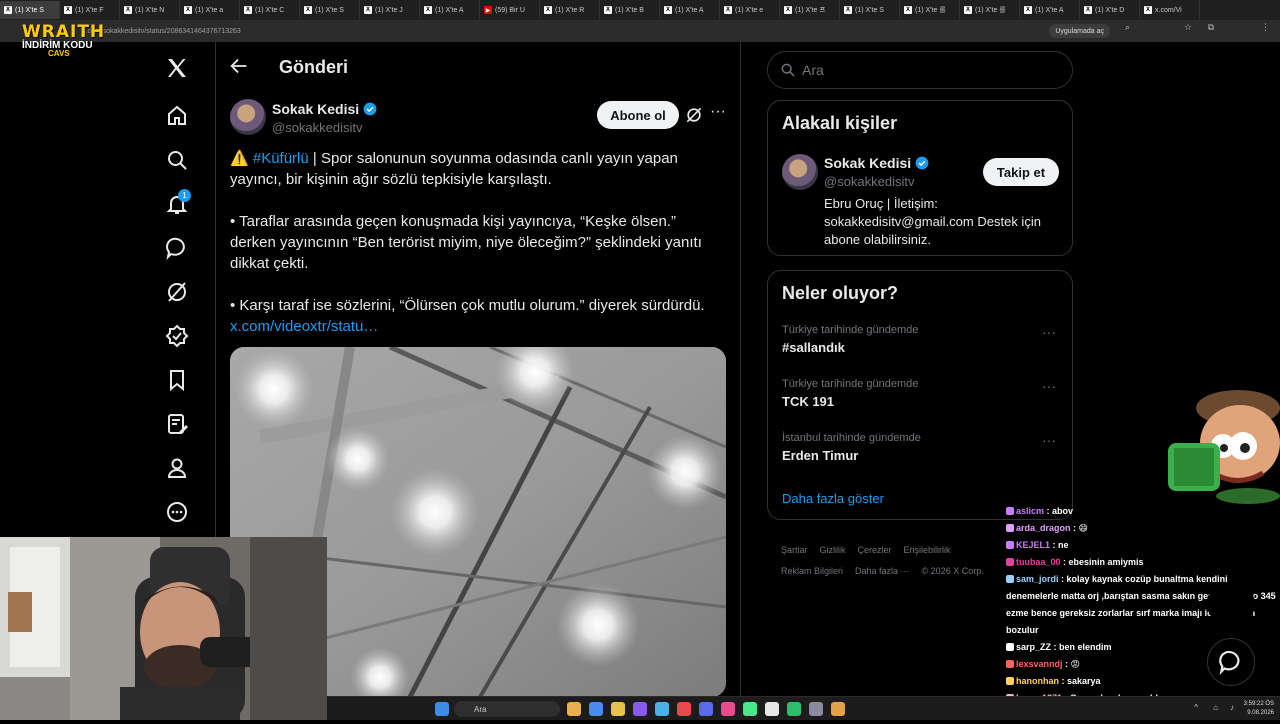 This screenshot has height=724, width=1280. What do you see at coordinates (1037, 681) in the screenshot?
I see `chat-username: hanonhan` at bounding box center [1037, 681].